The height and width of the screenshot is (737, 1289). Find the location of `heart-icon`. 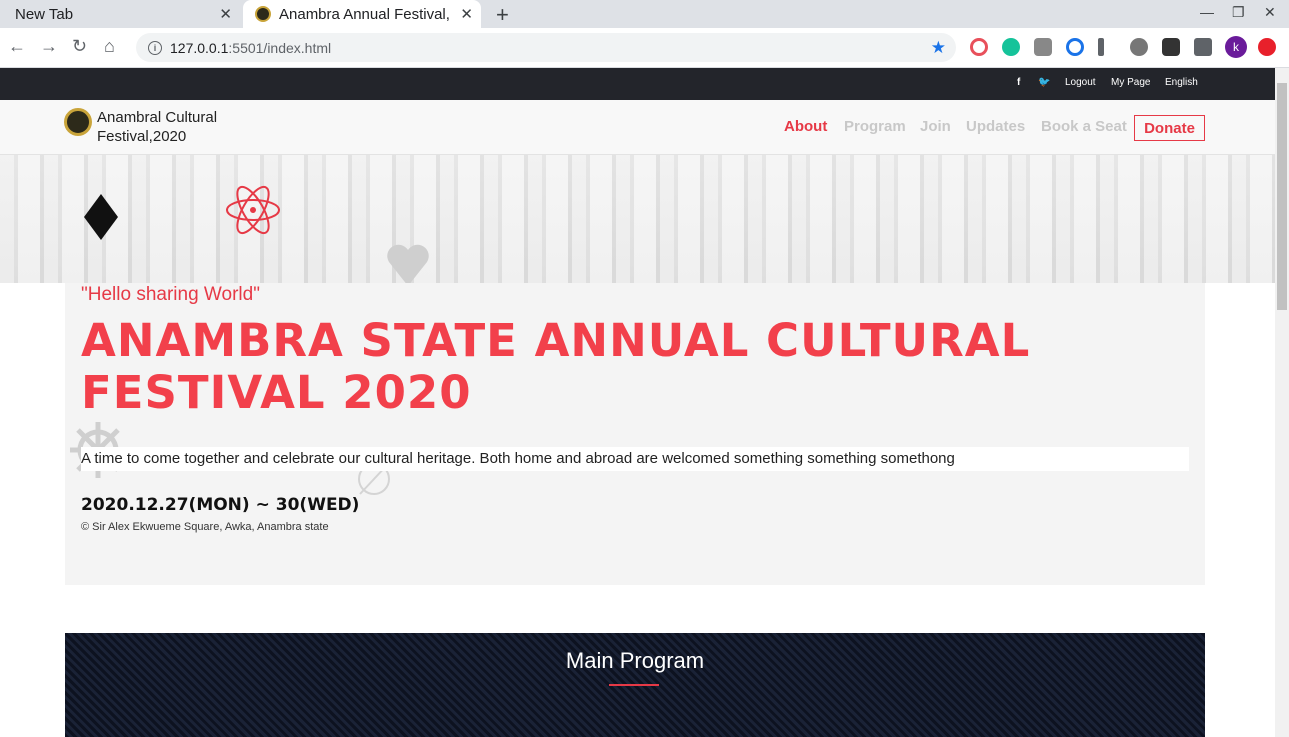

heart-icon is located at coordinates (408, 265).